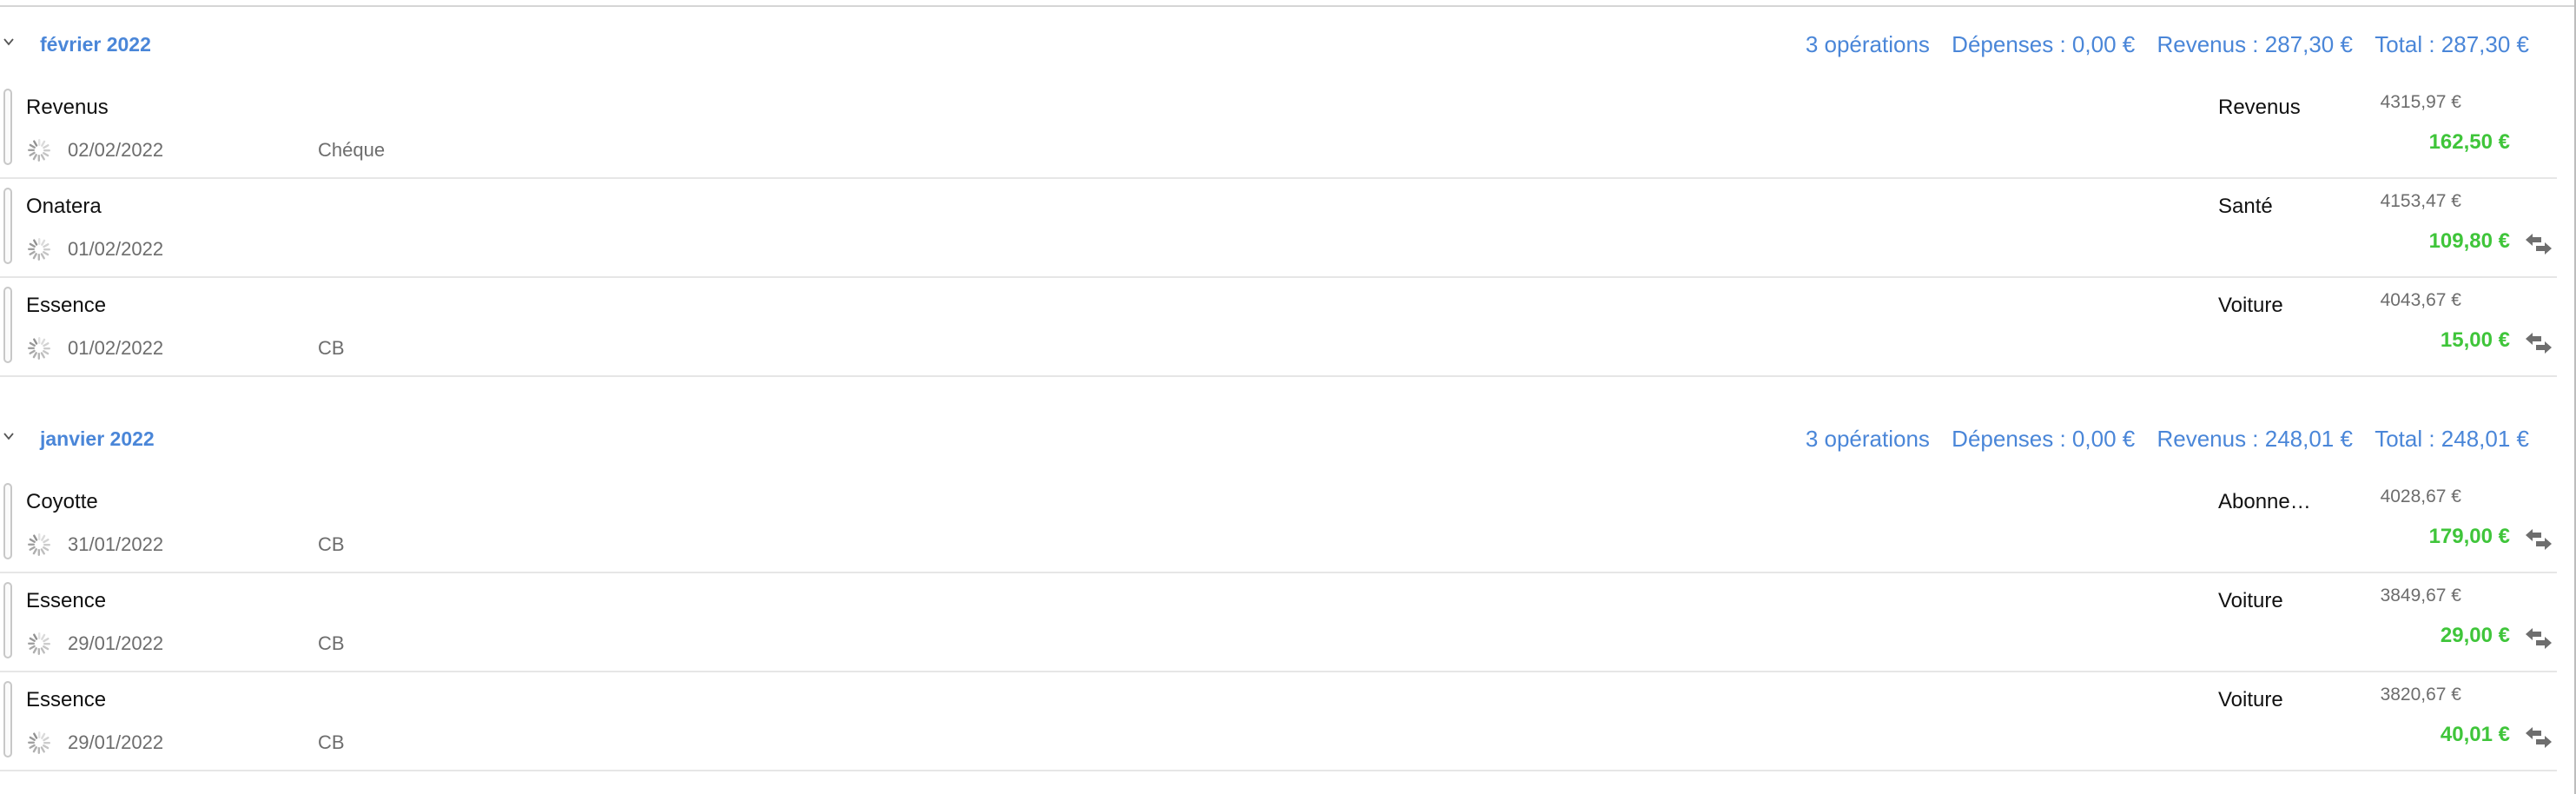  Describe the element at coordinates (2469, 536) in the screenshot. I see `amount-label: 179,00 €` at that location.